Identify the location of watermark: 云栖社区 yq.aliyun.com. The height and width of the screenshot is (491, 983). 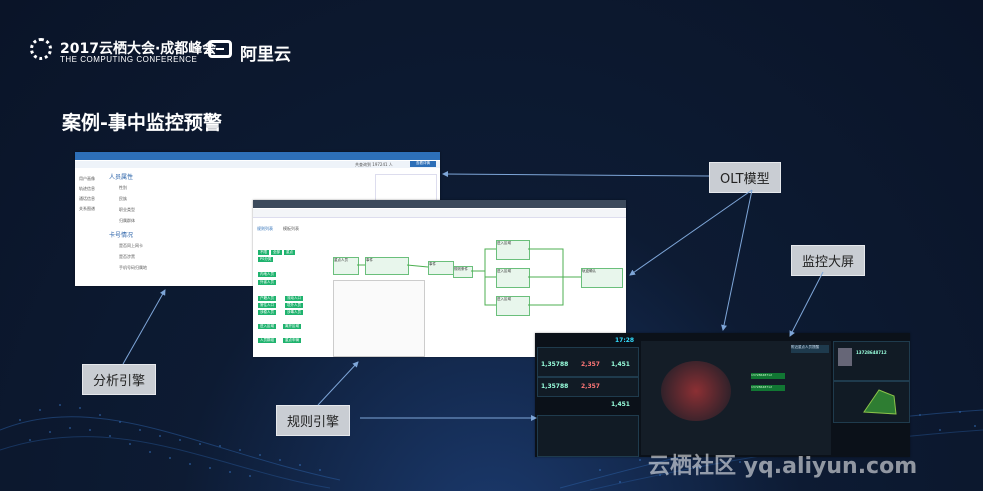
(783, 466).